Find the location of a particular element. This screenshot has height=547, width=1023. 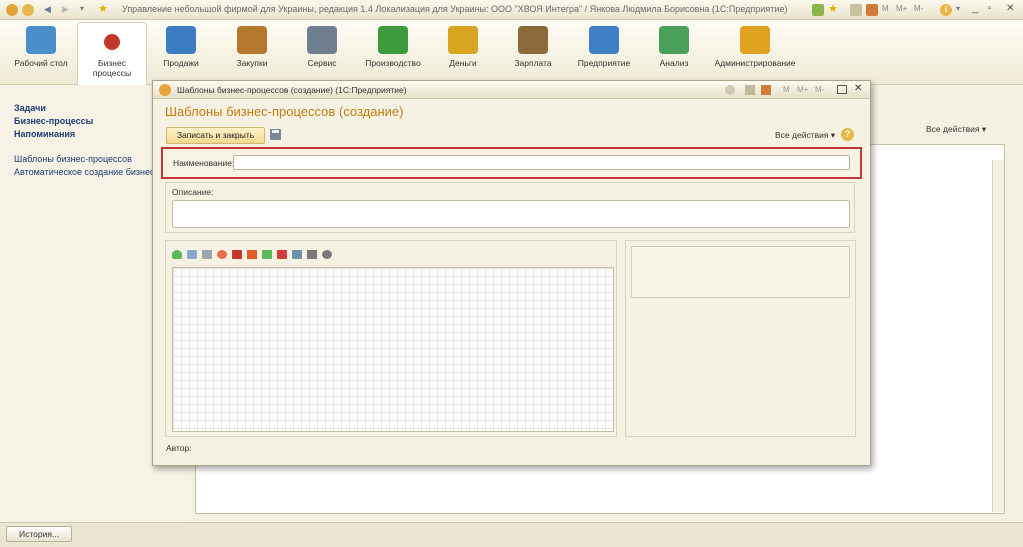

favorites-star-icon: ★ is located at coordinates (103, 8).